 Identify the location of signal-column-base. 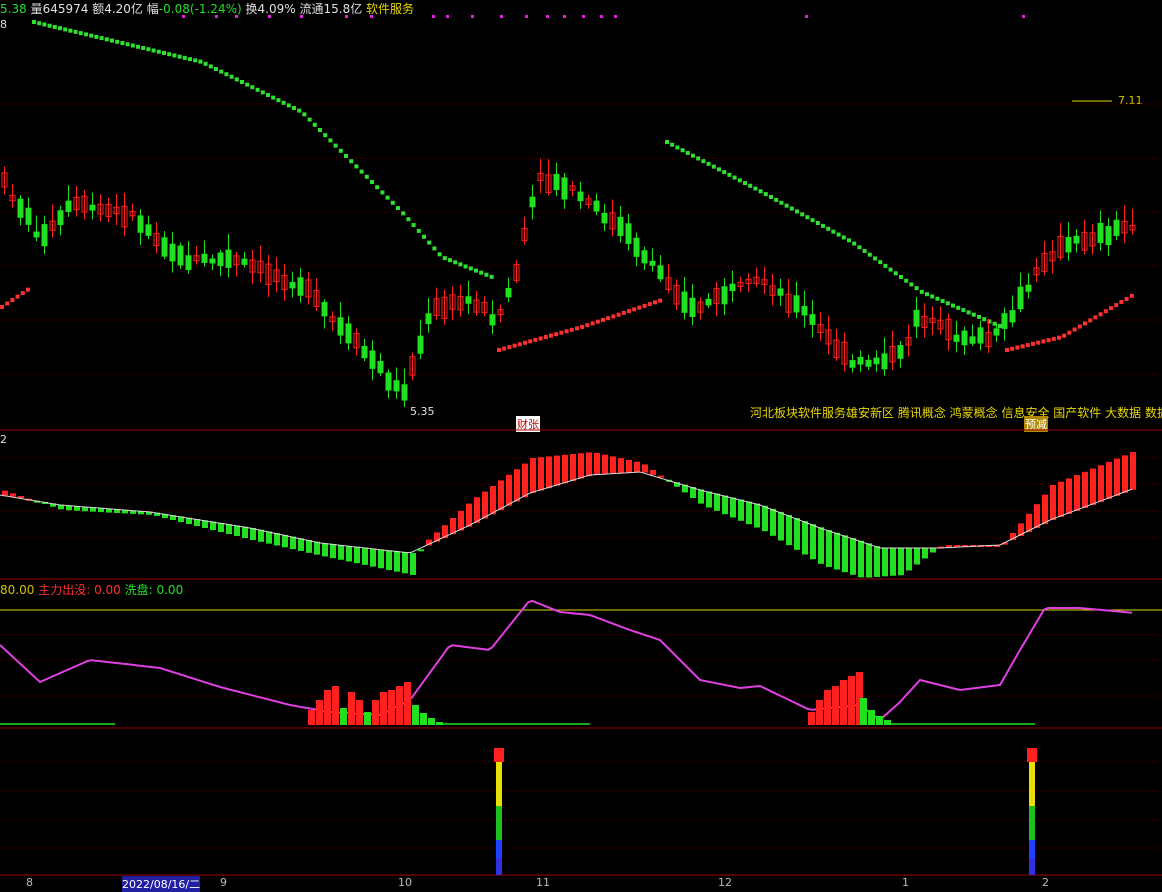
(499, 866).